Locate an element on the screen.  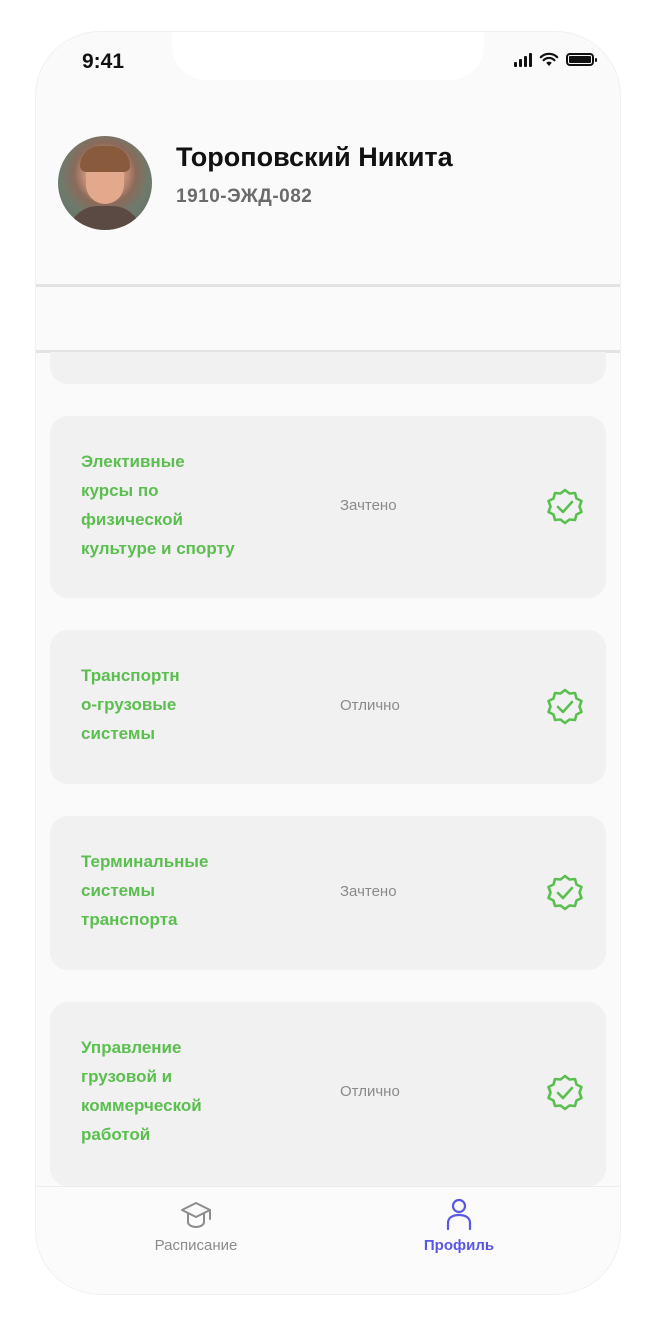
status-time: 9:41 is located at coordinates (103, 61).